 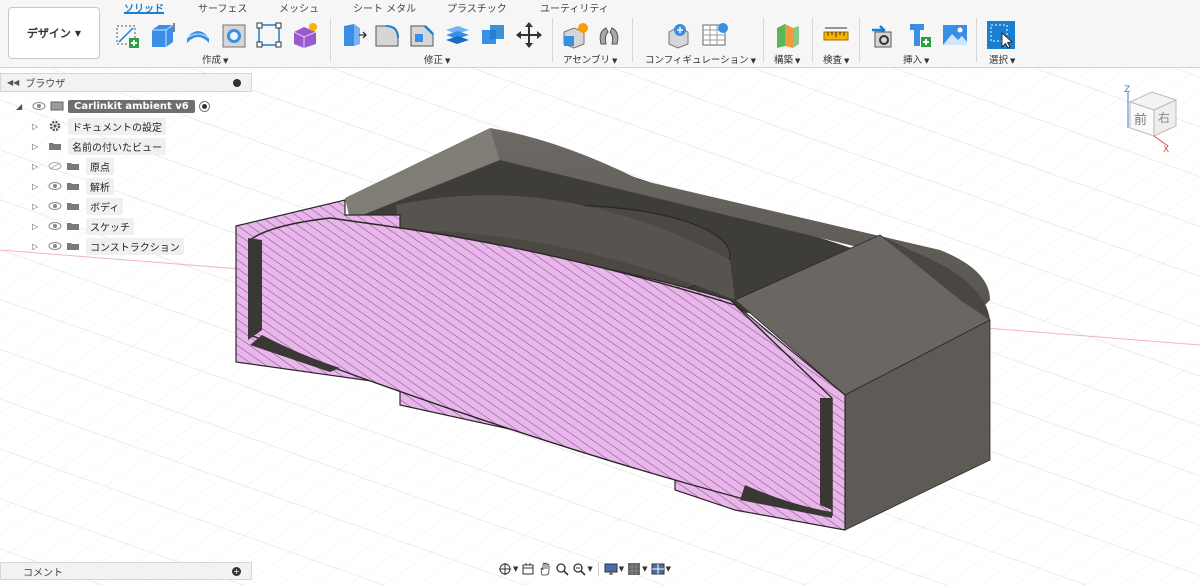 What do you see at coordinates (43, 573) in the screenshot?
I see `comments-title: コメント` at bounding box center [43, 573].